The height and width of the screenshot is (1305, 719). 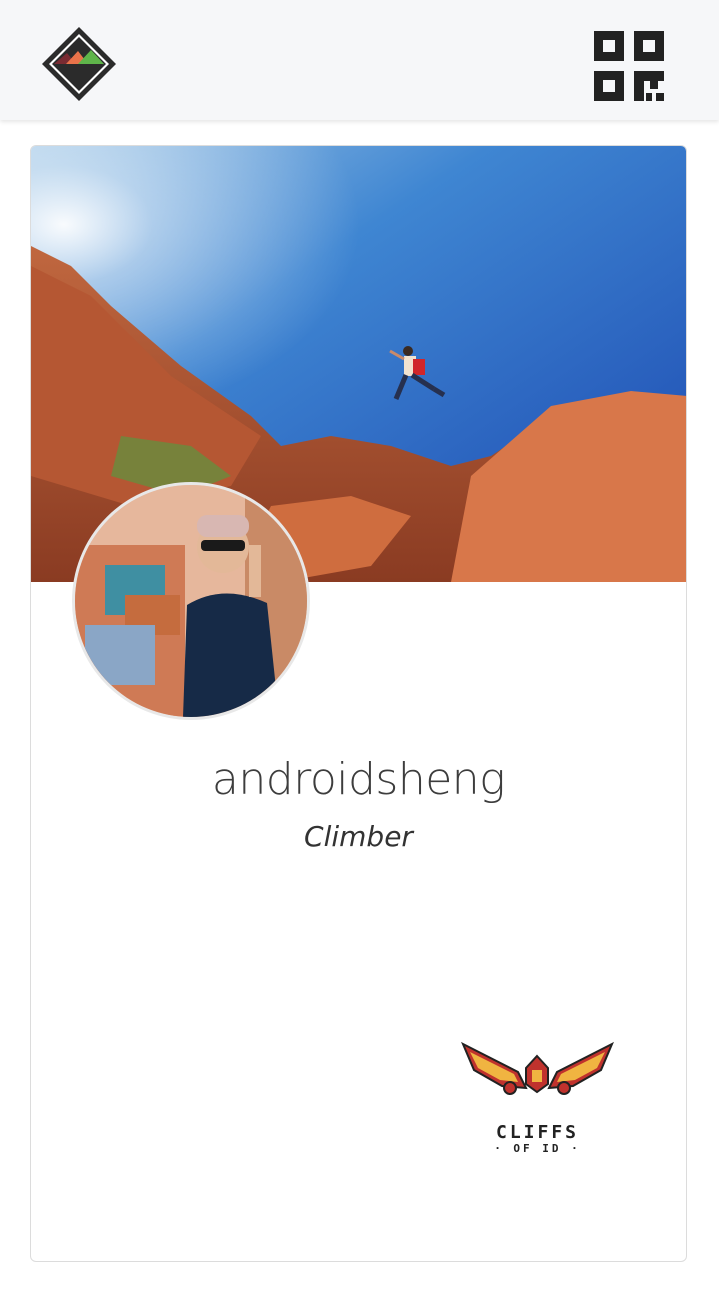 What do you see at coordinates (358, 836) in the screenshot?
I see `profile-role: Climber` at bounding box center [358, 836].